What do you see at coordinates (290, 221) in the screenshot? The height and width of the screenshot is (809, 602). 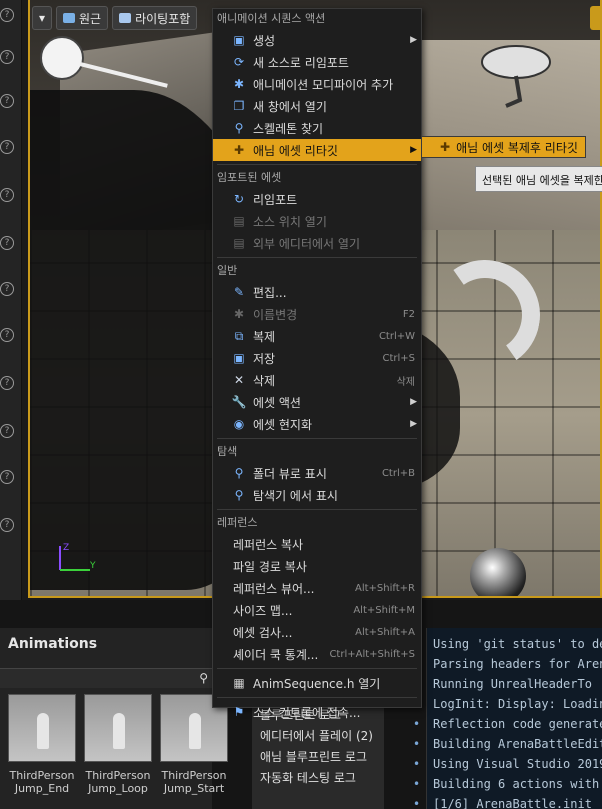 I see `menu-label: 소스 위치 열기` at bounding box center [290, 221].